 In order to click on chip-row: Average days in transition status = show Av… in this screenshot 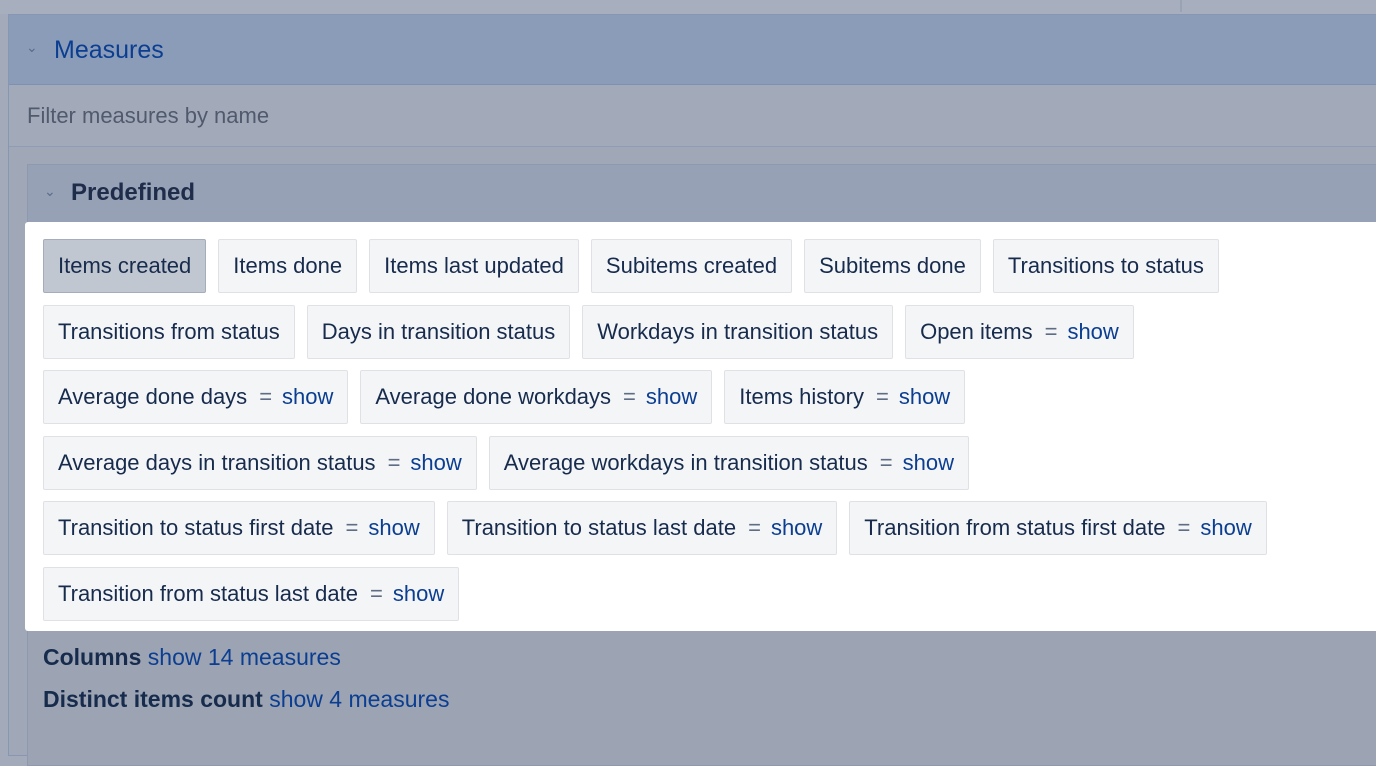, I will do `click(512, 463)`.